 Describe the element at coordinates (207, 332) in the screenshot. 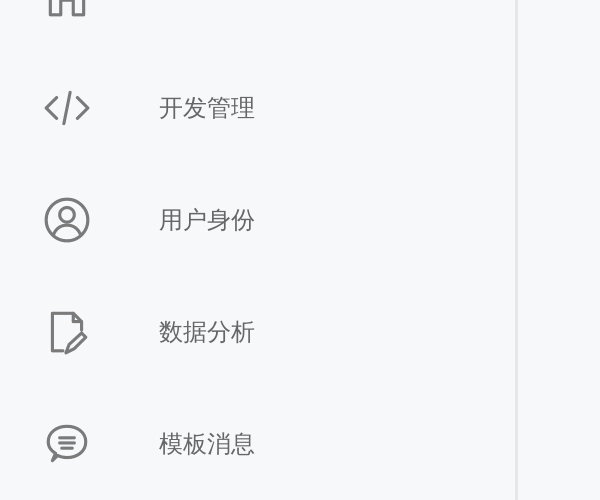

I see `sidebar-item: 数据分析` at that location.